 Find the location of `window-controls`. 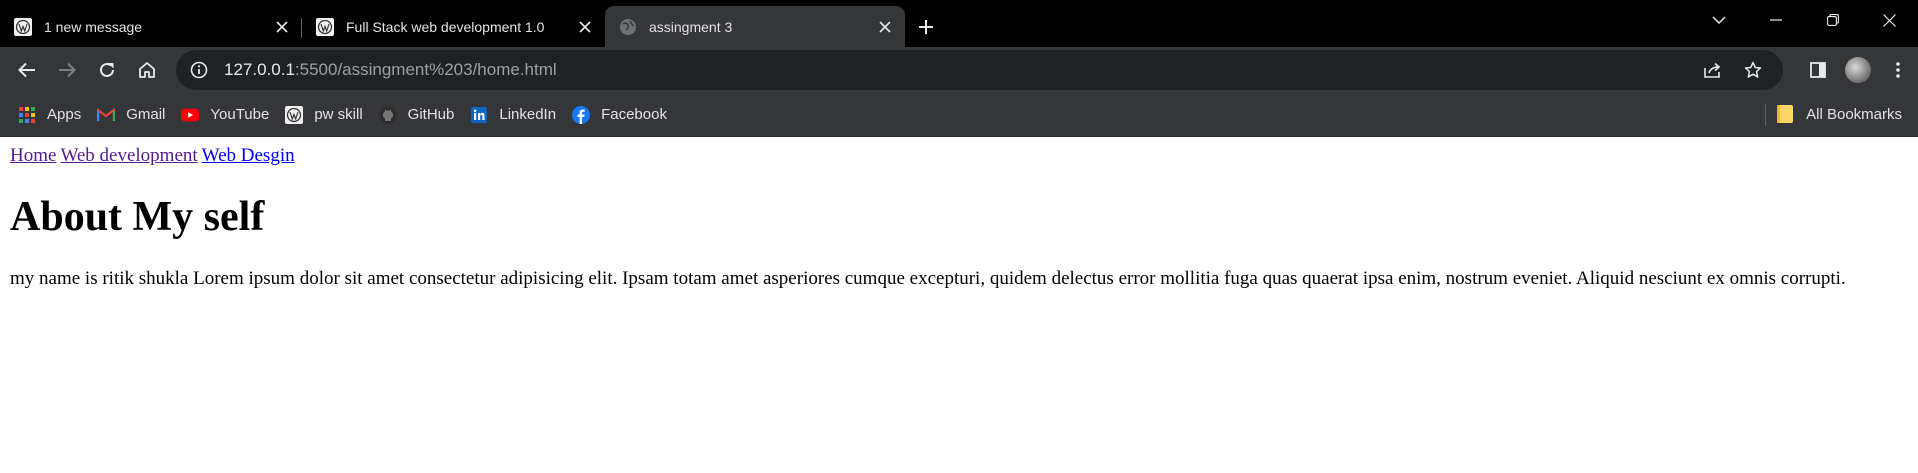

window-controls is located at coordinates (1804, 20).